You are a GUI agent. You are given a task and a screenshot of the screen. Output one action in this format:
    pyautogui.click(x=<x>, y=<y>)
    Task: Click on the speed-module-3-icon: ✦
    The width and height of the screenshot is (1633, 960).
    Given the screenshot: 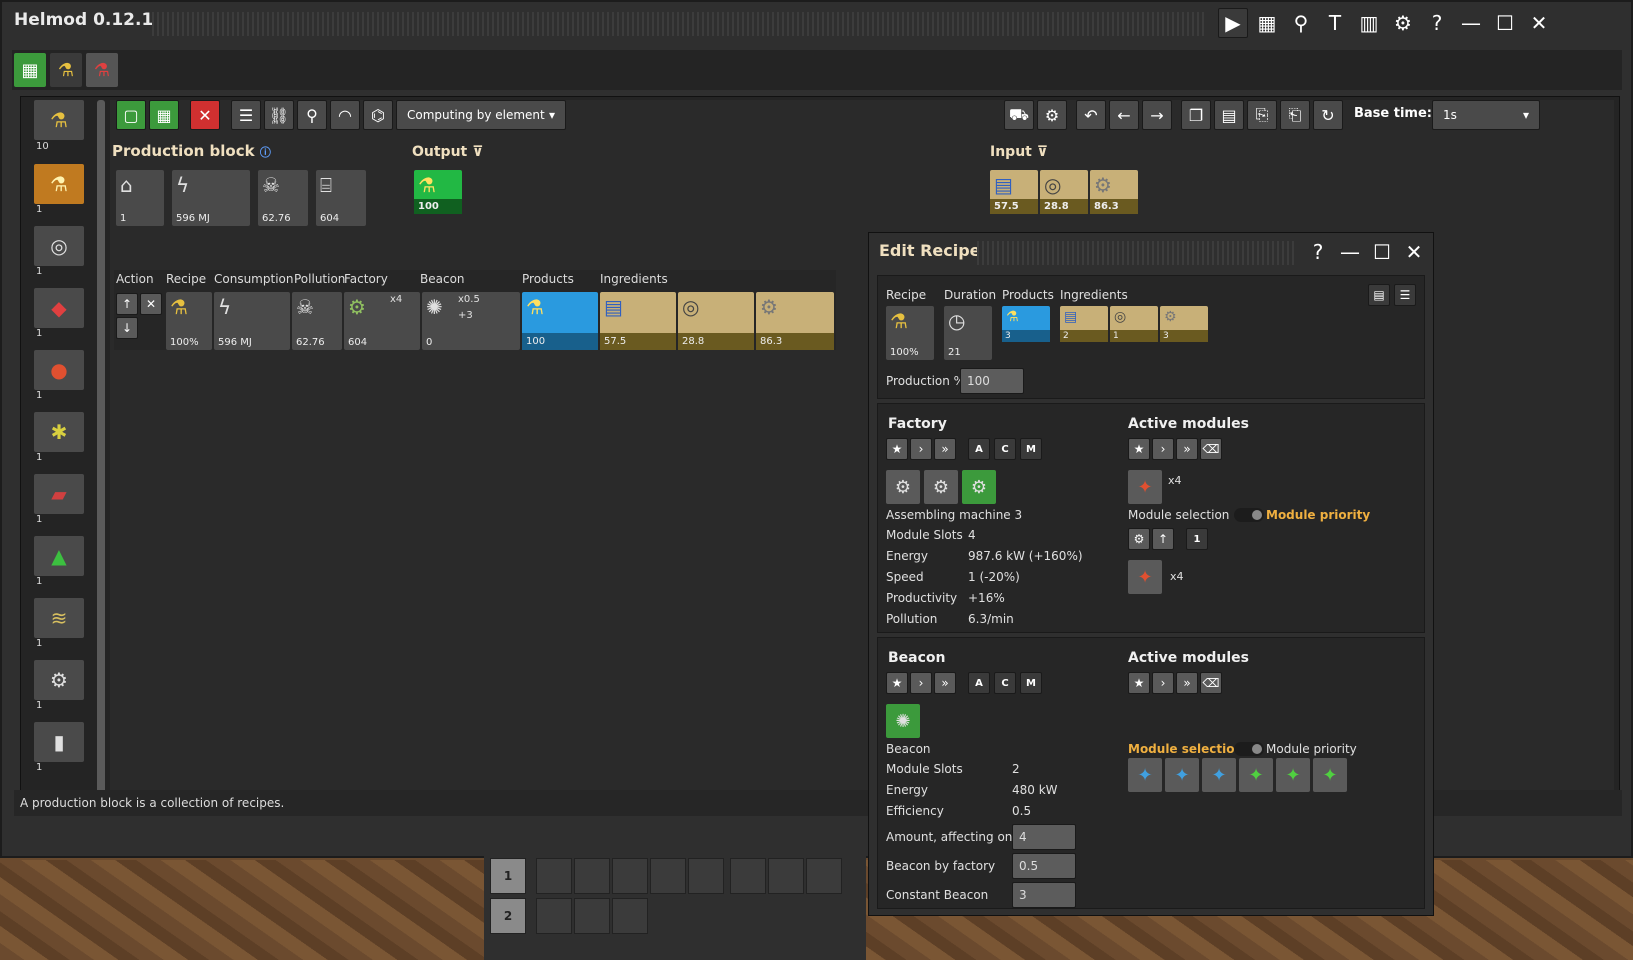 What is the action you would take?
    pyautogui.click(x=1219, y=775)
    